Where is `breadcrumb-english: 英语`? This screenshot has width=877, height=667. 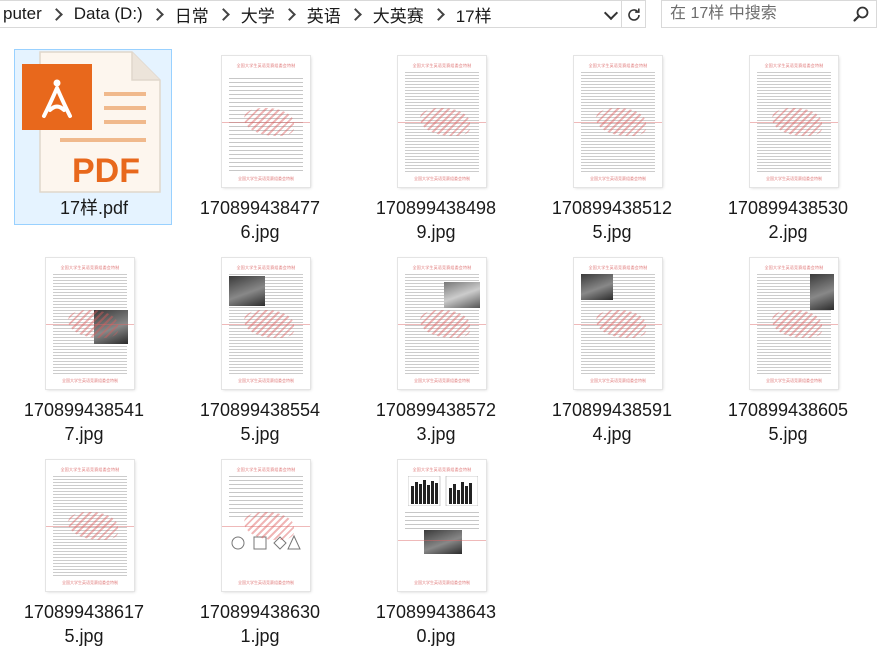
breadcrumb-english: 英语 is located at coordinates (324, 14).